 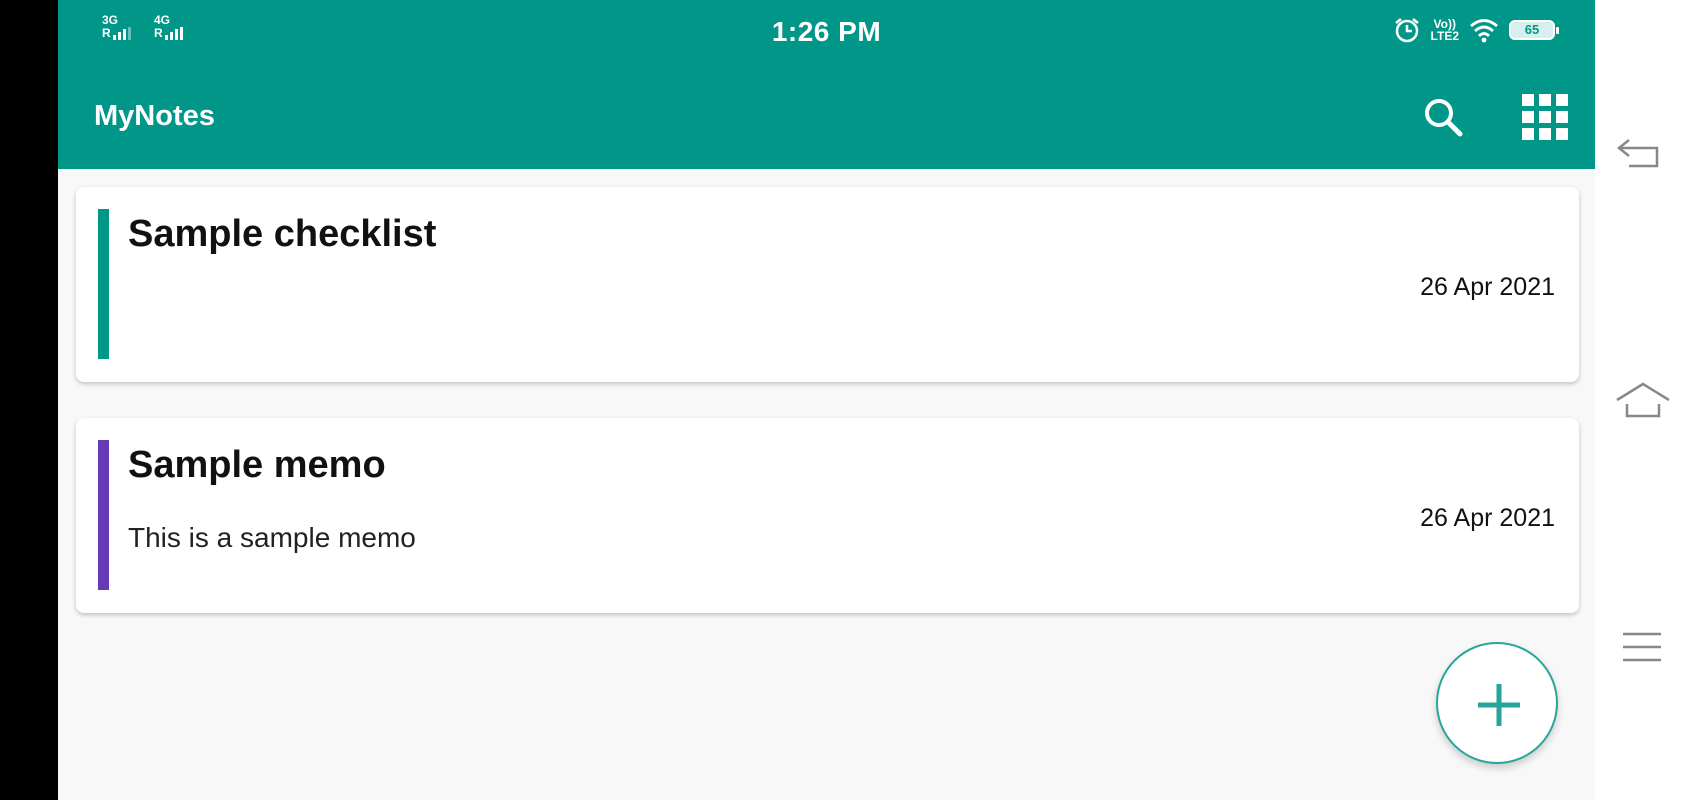 I want to click on menu-button, so click(x=1641, y=649).